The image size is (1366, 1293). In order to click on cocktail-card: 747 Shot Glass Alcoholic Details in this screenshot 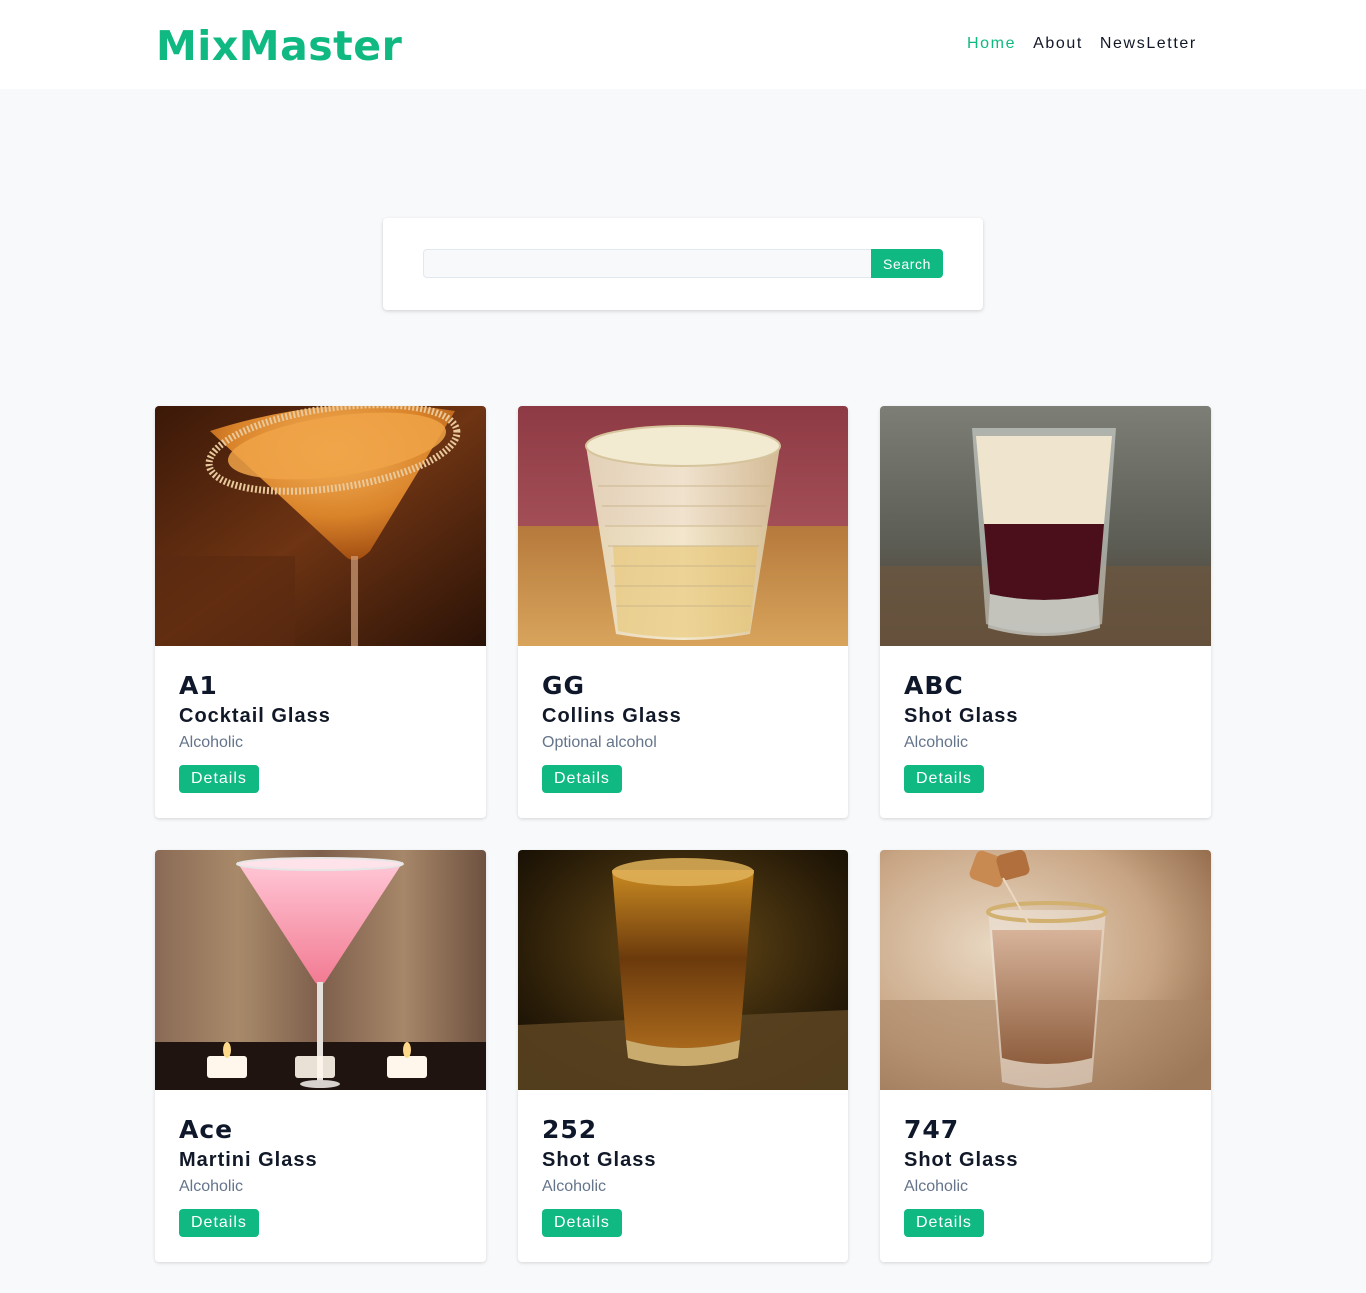, I will do `click(1045, 1056)`.